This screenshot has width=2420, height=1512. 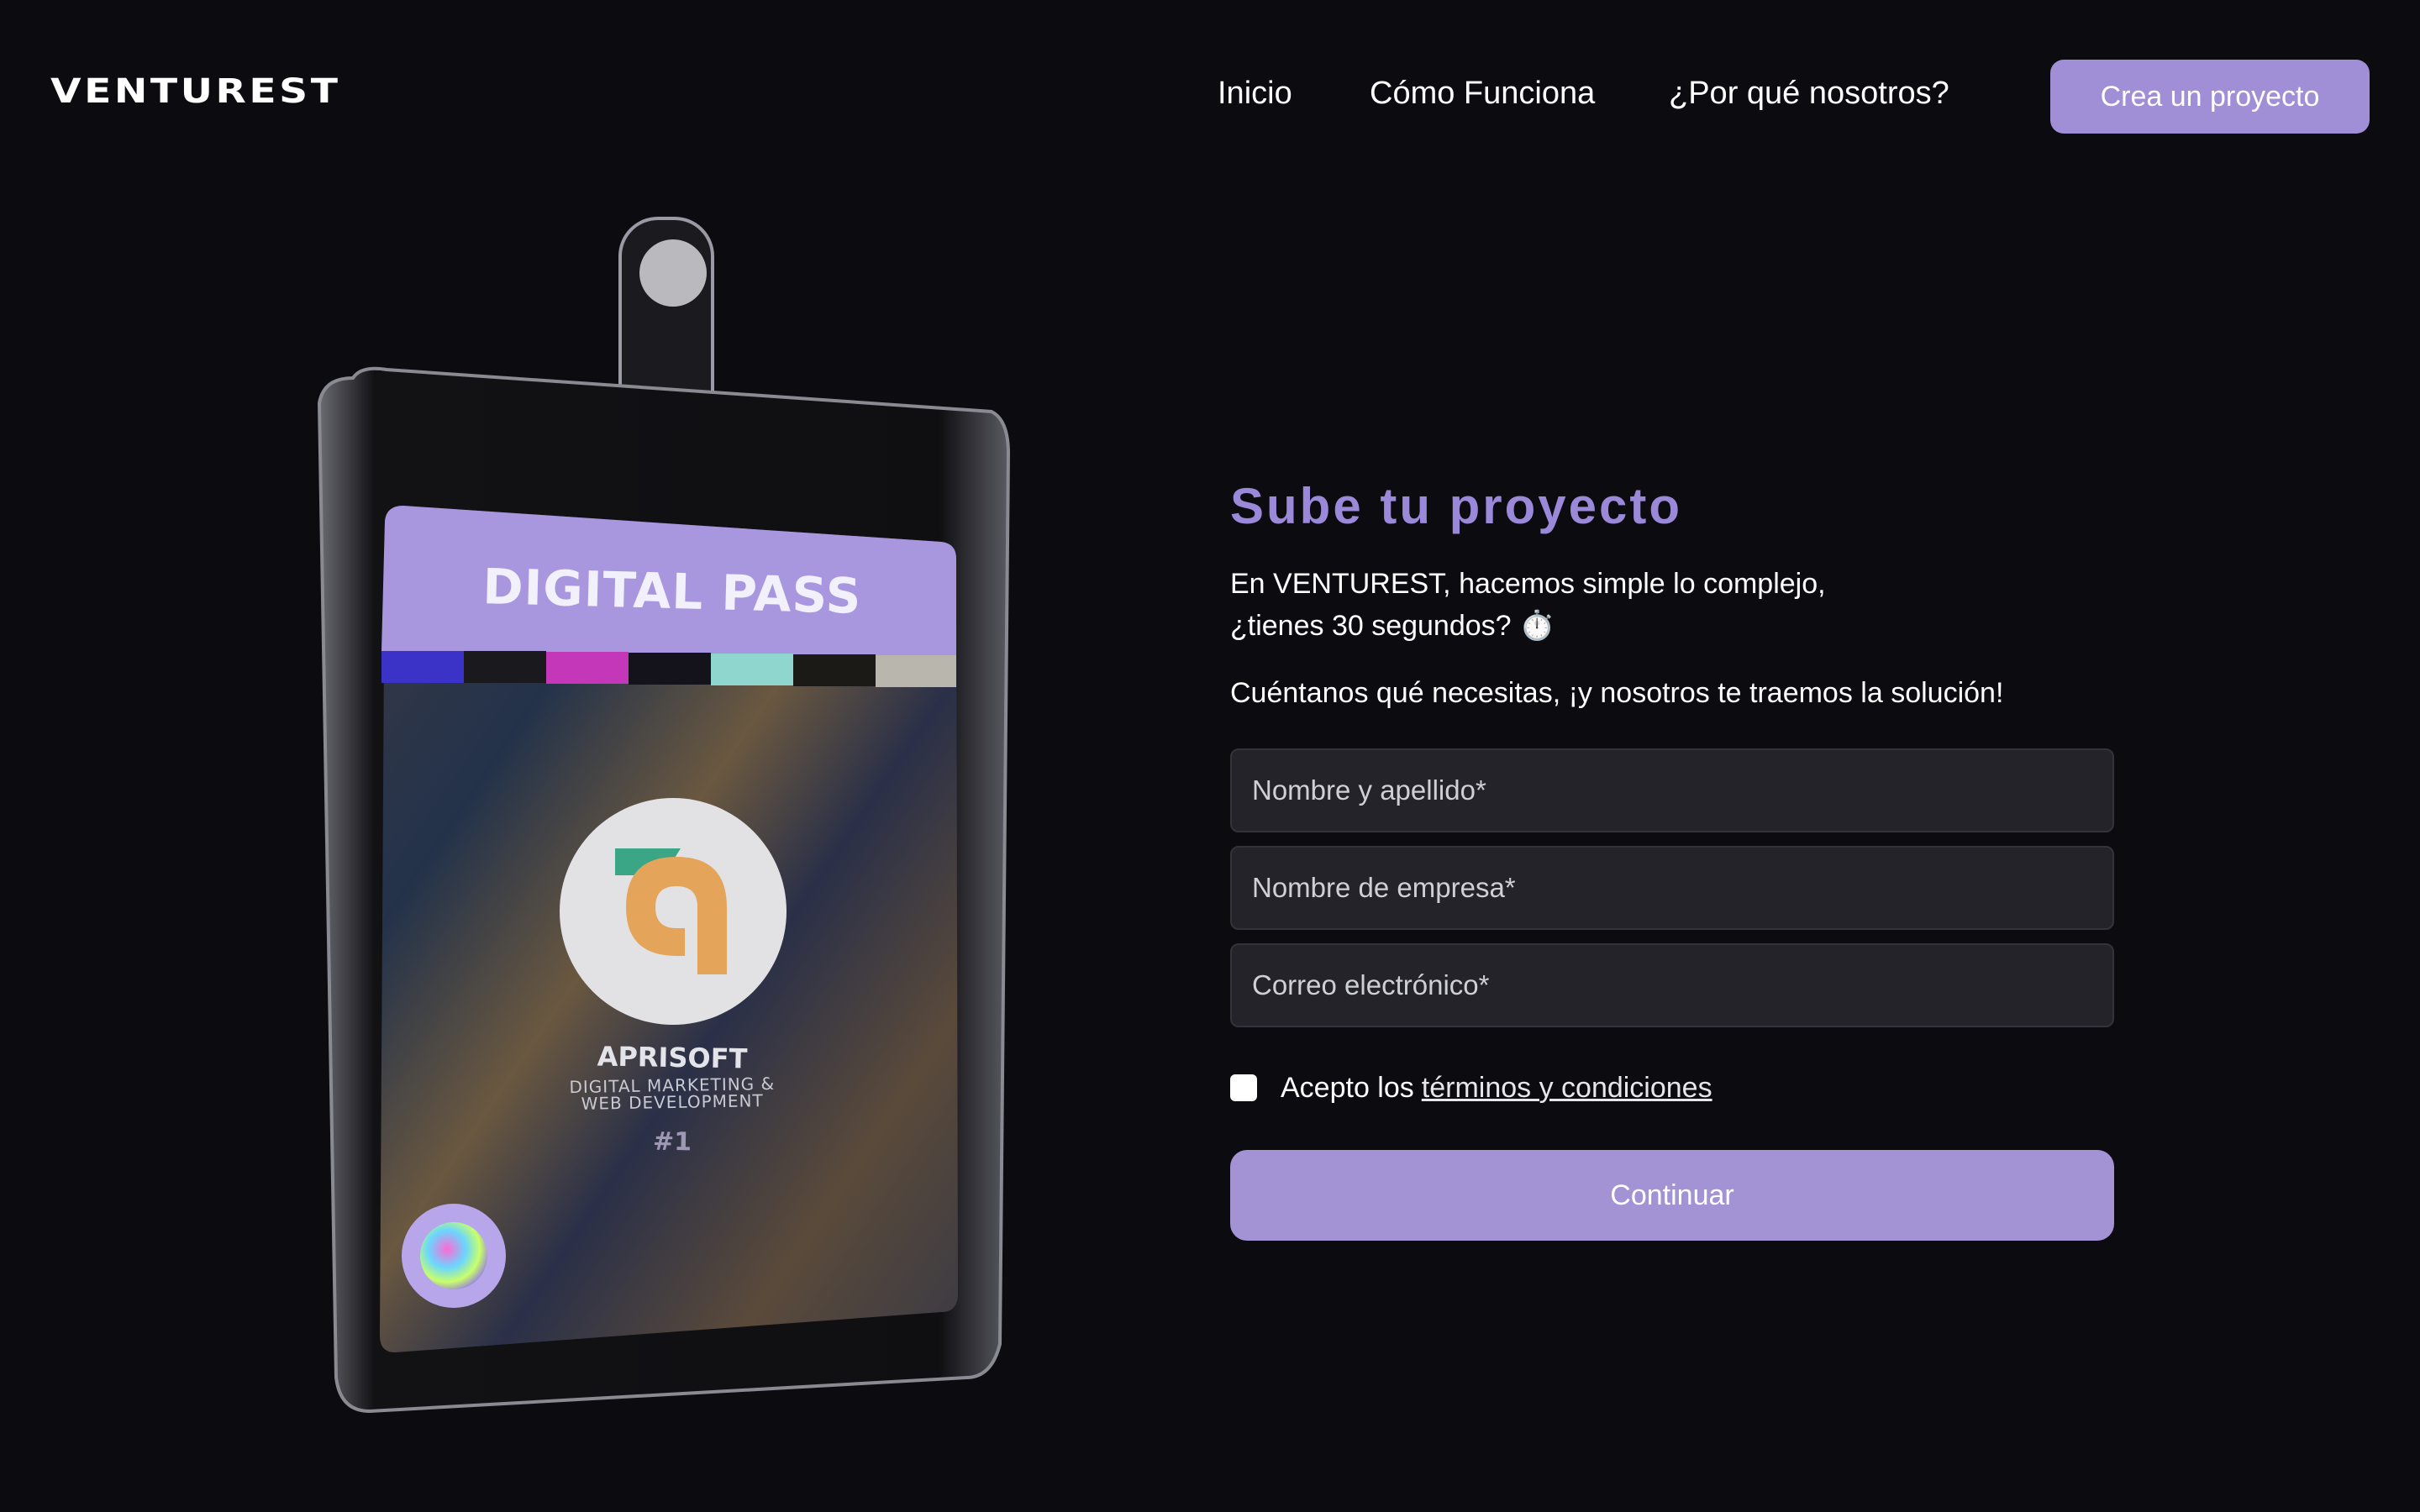 What do you see at coordinates (672, 591) in the screenshot?
I see `badge-title: DIGITAL PASS` at bounding box center [672, 591].